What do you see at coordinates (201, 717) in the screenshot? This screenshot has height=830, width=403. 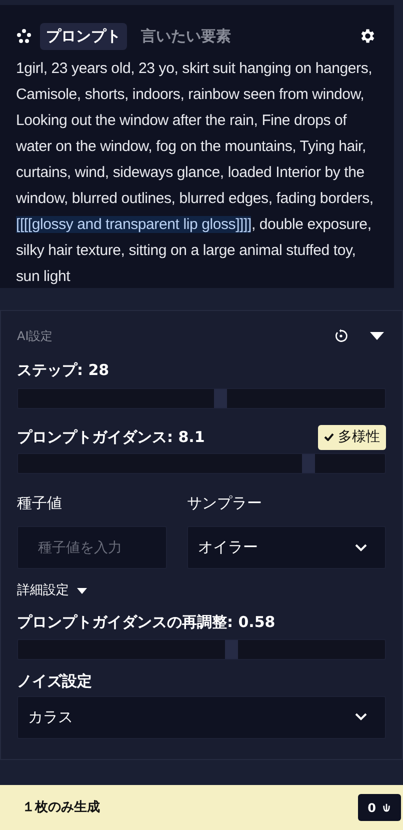 I see `noise-select: カラス` at bounding box center [201, 717].